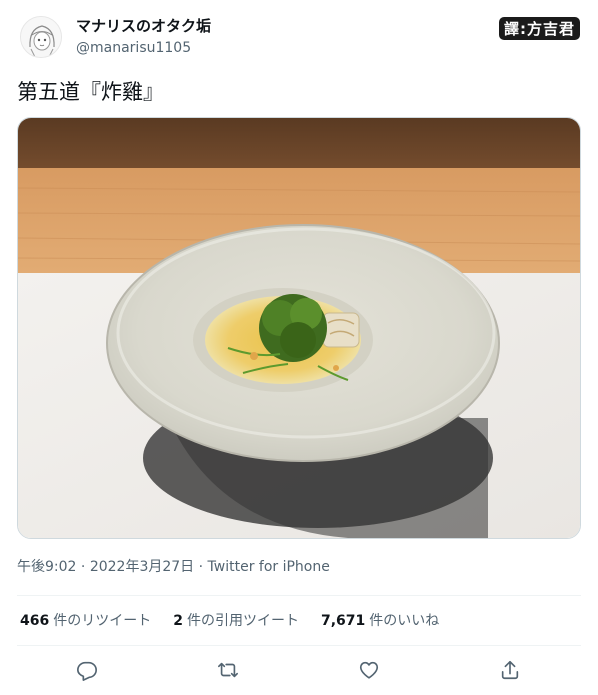 The height and width of the screenshot is (695, 598). What do you see at coordinates (143, 48) in the screenshot?
I see `user-handle: @manarisu1105` at bounding box center [143, 48].